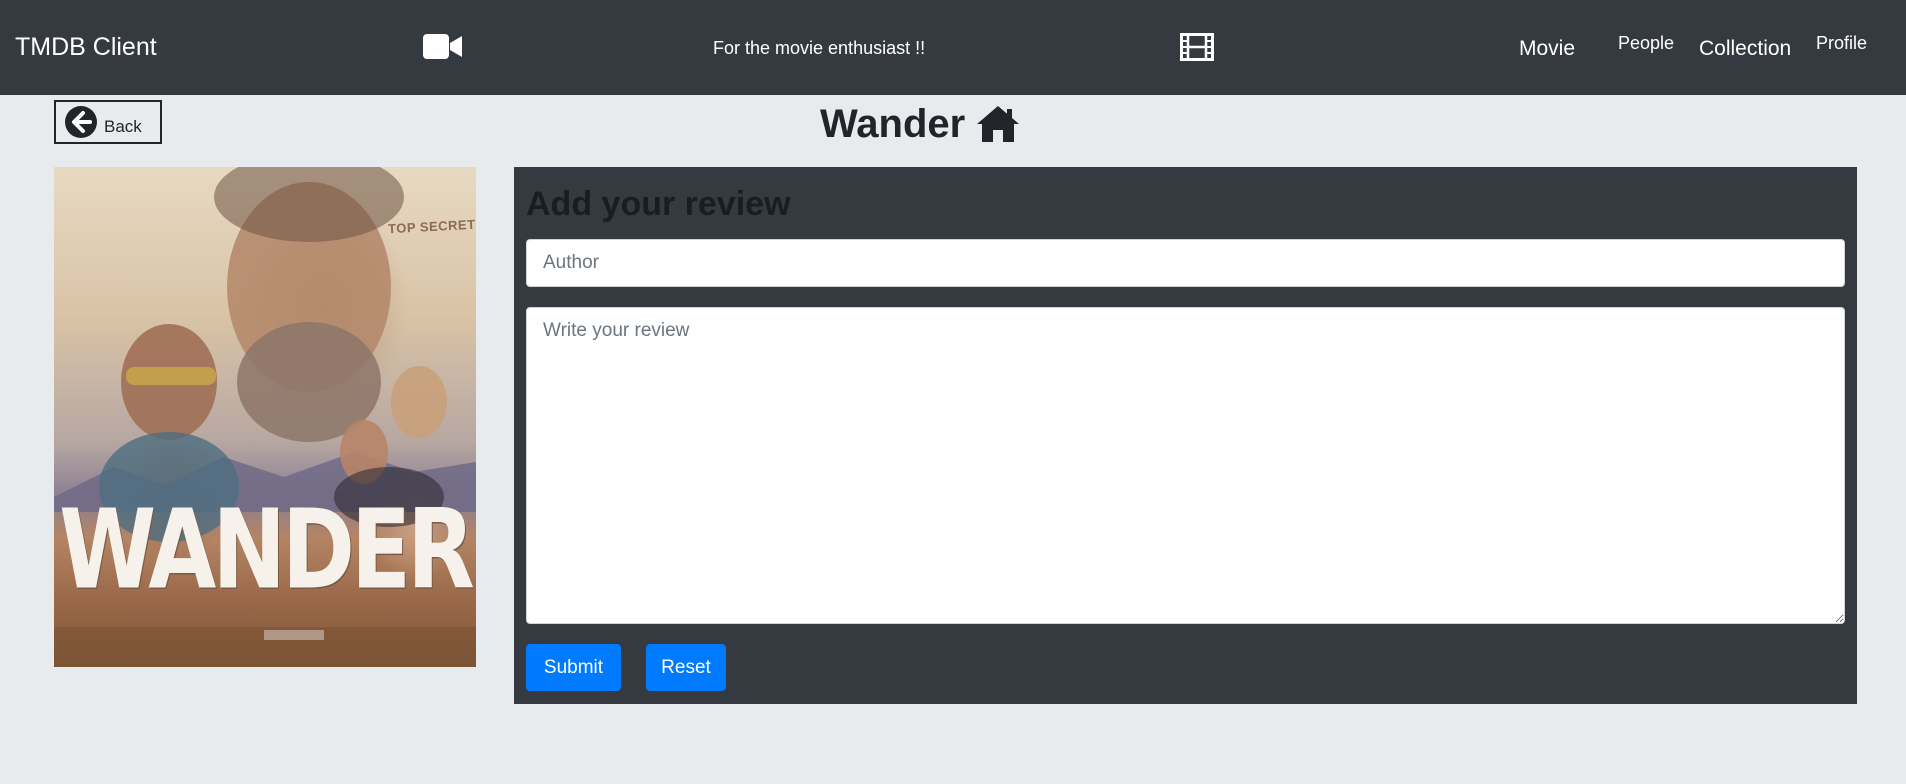 This screenshot has width=1906, height=784. I want to click on page-title: Wander, so click(920, 124).